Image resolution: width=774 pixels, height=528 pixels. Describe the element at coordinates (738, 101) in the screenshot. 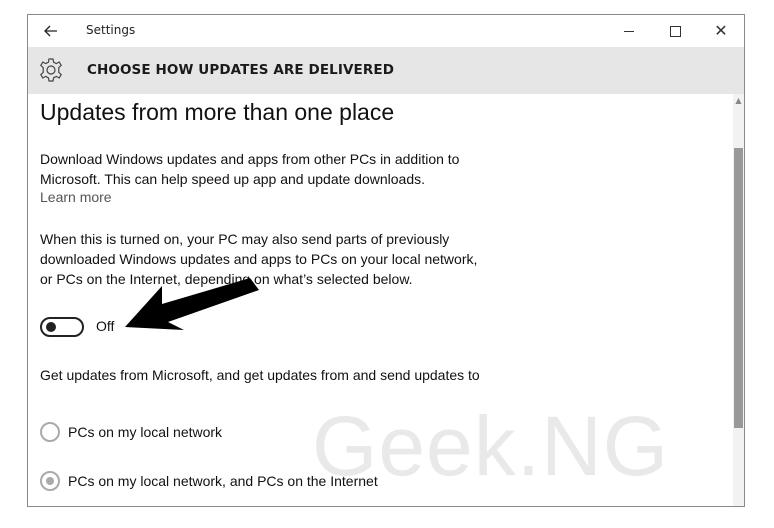

I see `scroll-up-icon: ▲` at that location.